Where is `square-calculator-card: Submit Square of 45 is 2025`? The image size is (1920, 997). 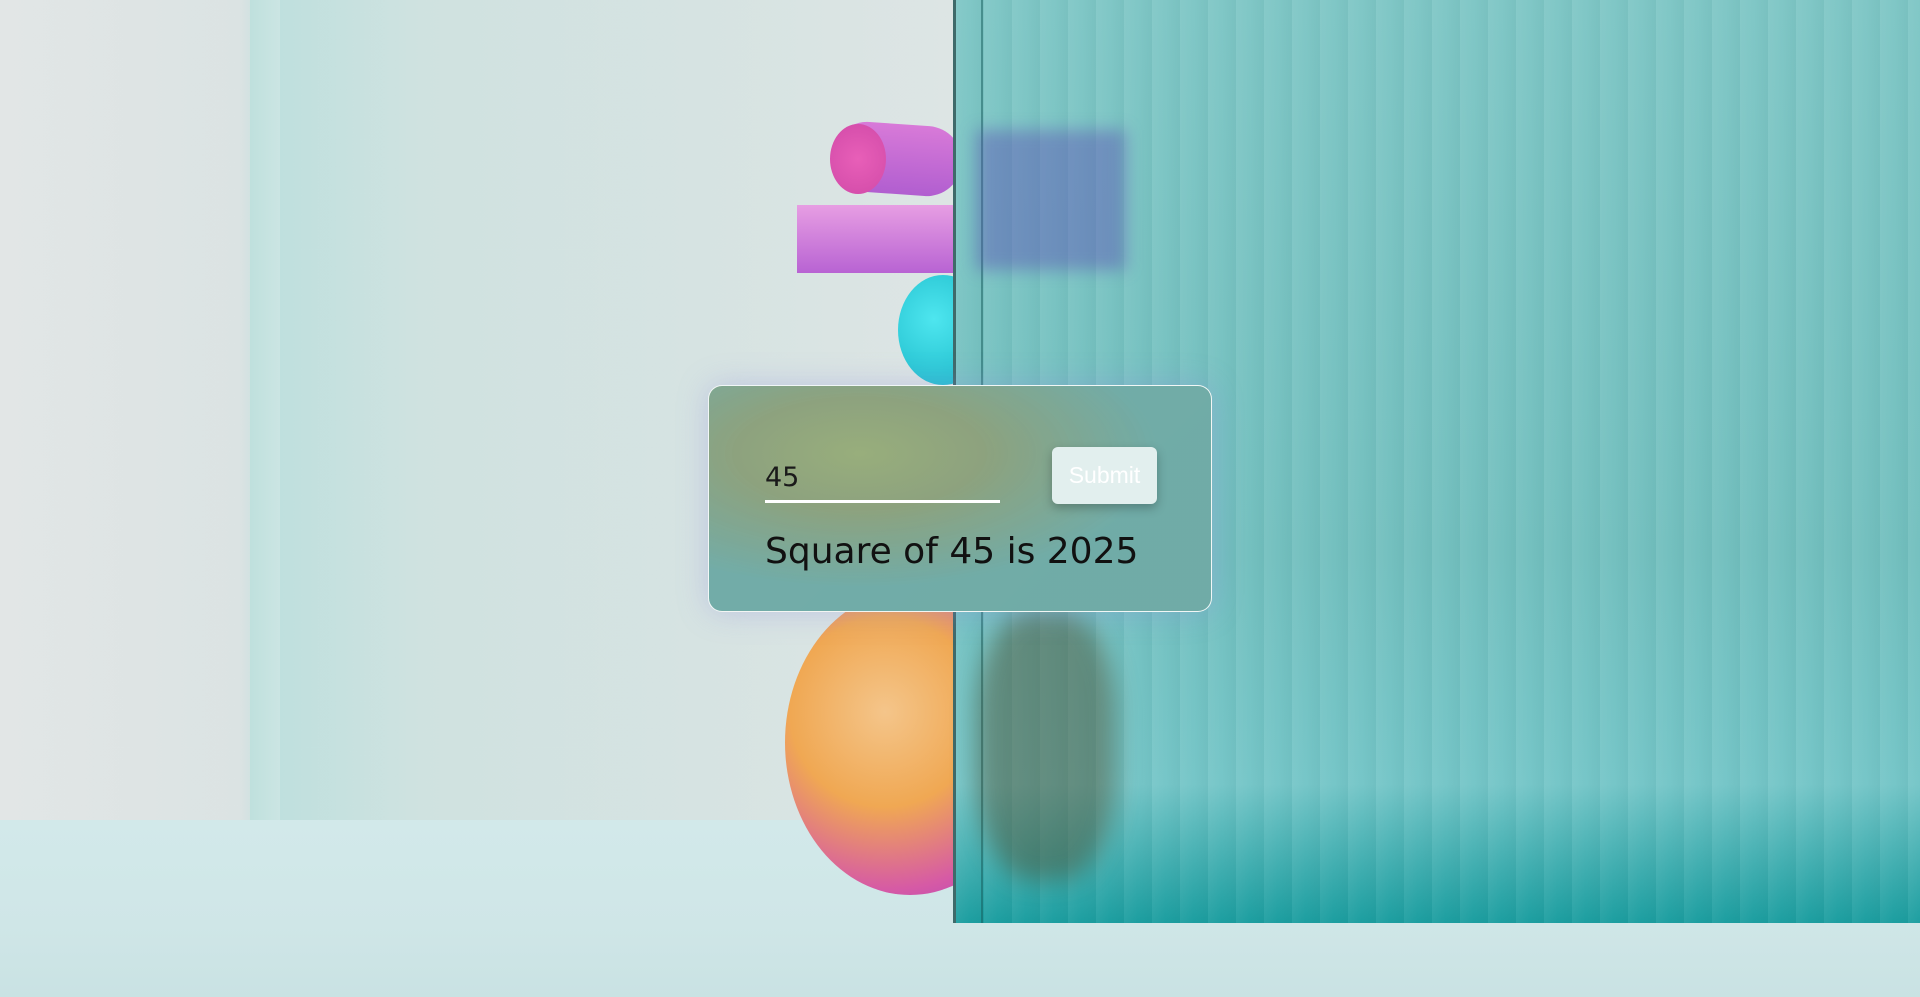
square-calculator-card: Submit Square of 45 is 2025 is located at coordinates (960, 498).